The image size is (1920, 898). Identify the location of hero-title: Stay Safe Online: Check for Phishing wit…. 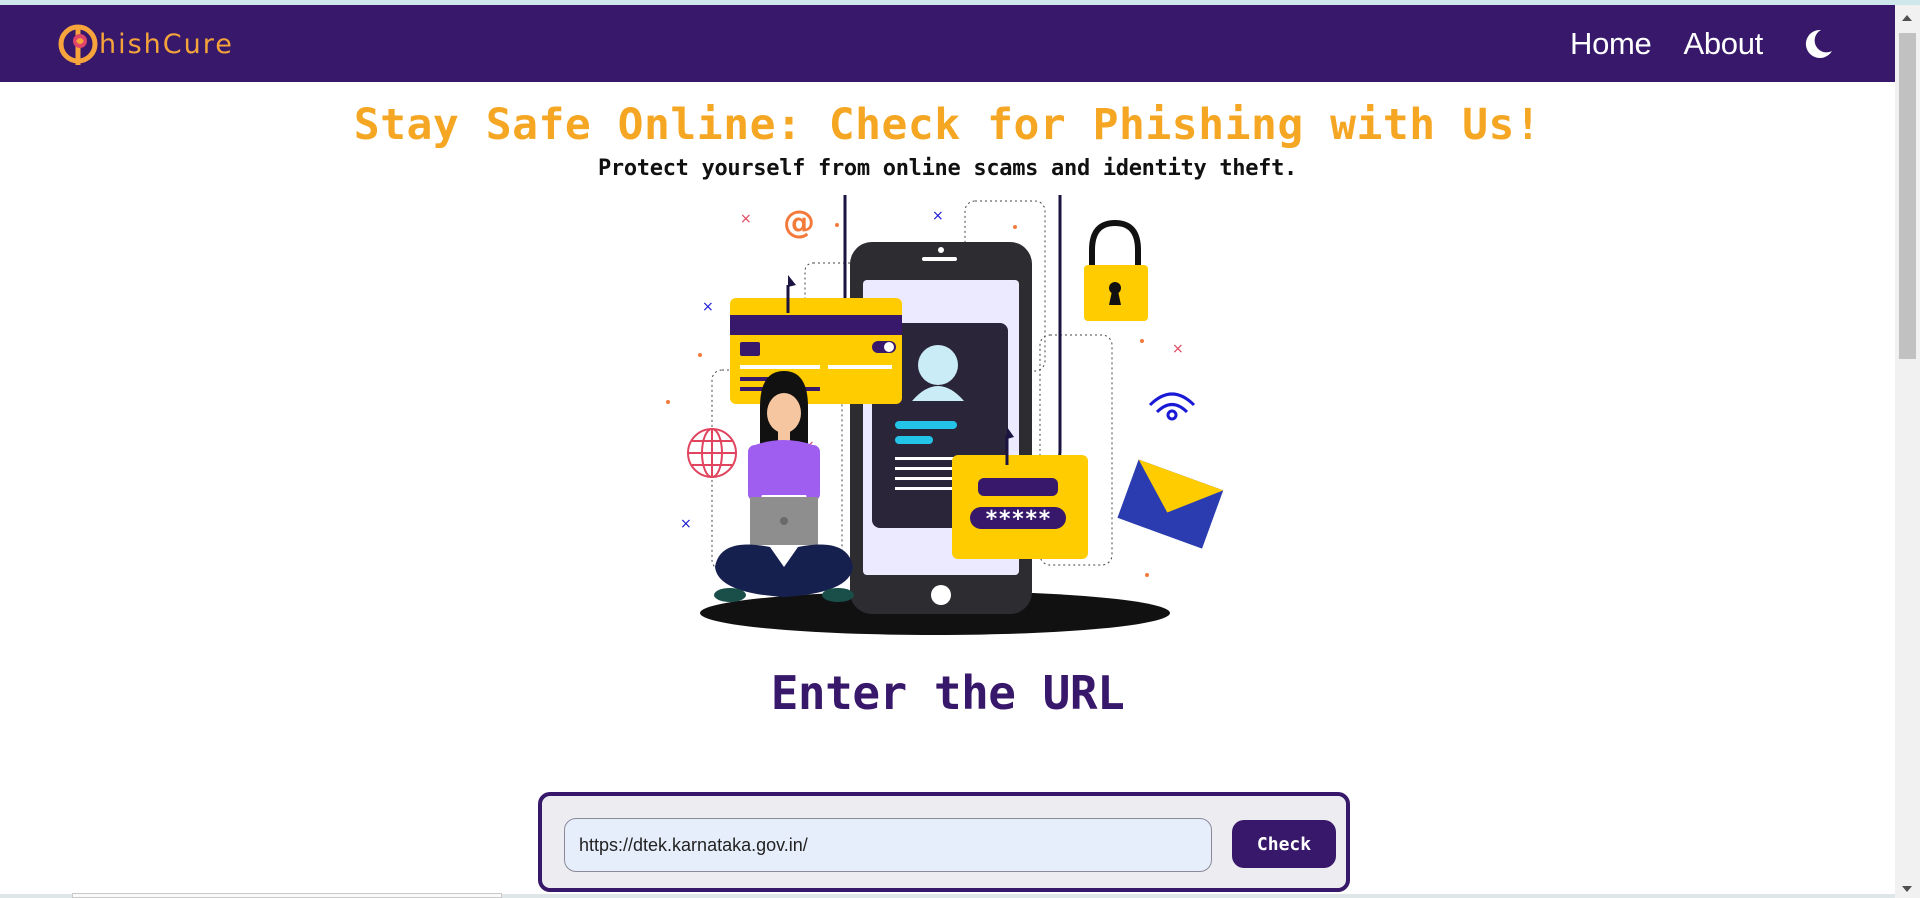
(947, 125).